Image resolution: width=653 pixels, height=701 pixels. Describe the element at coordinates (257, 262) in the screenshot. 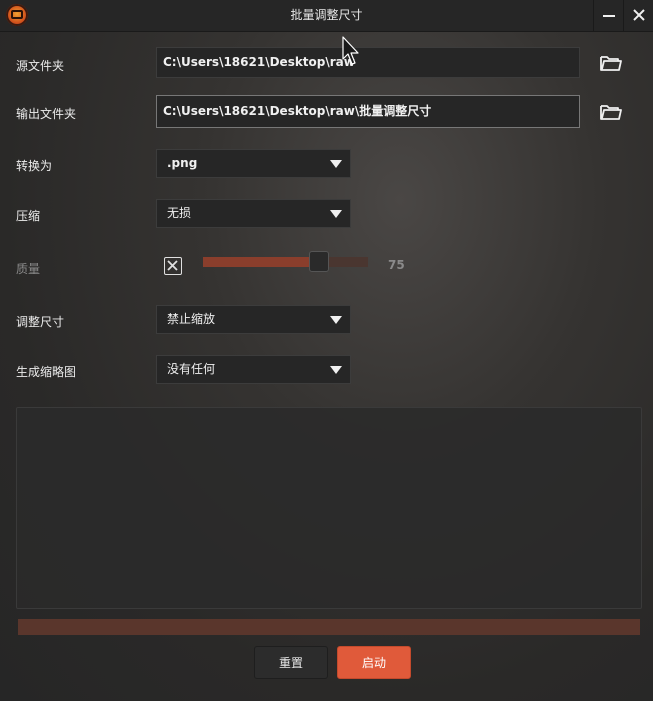

I see `quality-slider-fill` at that location.